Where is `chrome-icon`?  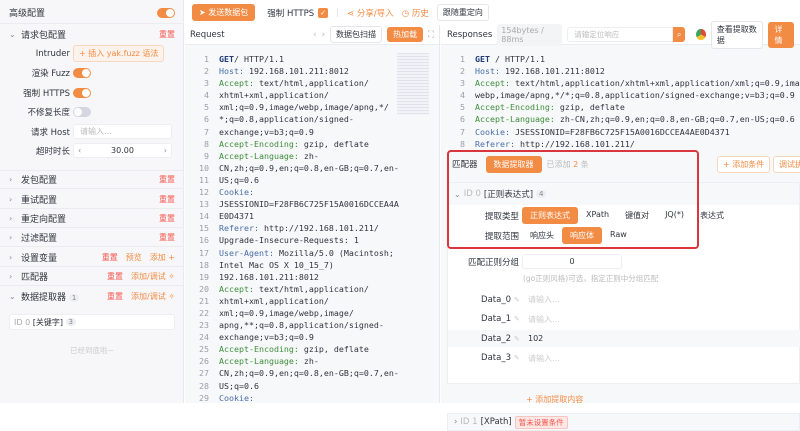
chrome-icon is located at coordinates (701, 34).